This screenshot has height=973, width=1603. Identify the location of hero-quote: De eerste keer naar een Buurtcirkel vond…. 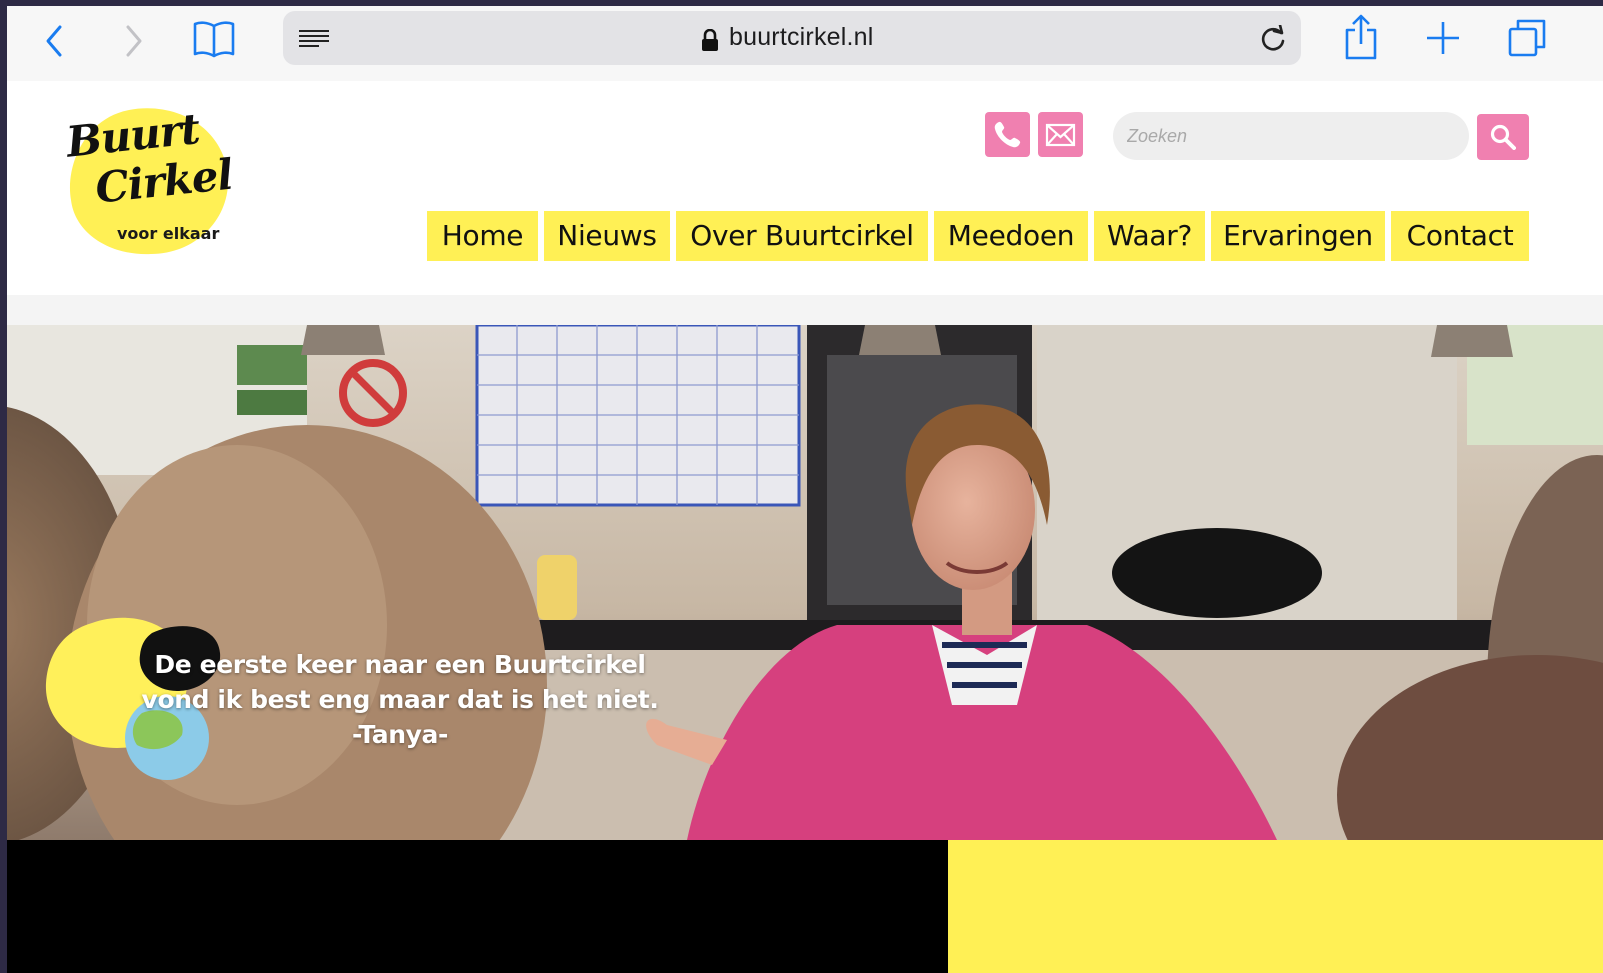
(400, 699).